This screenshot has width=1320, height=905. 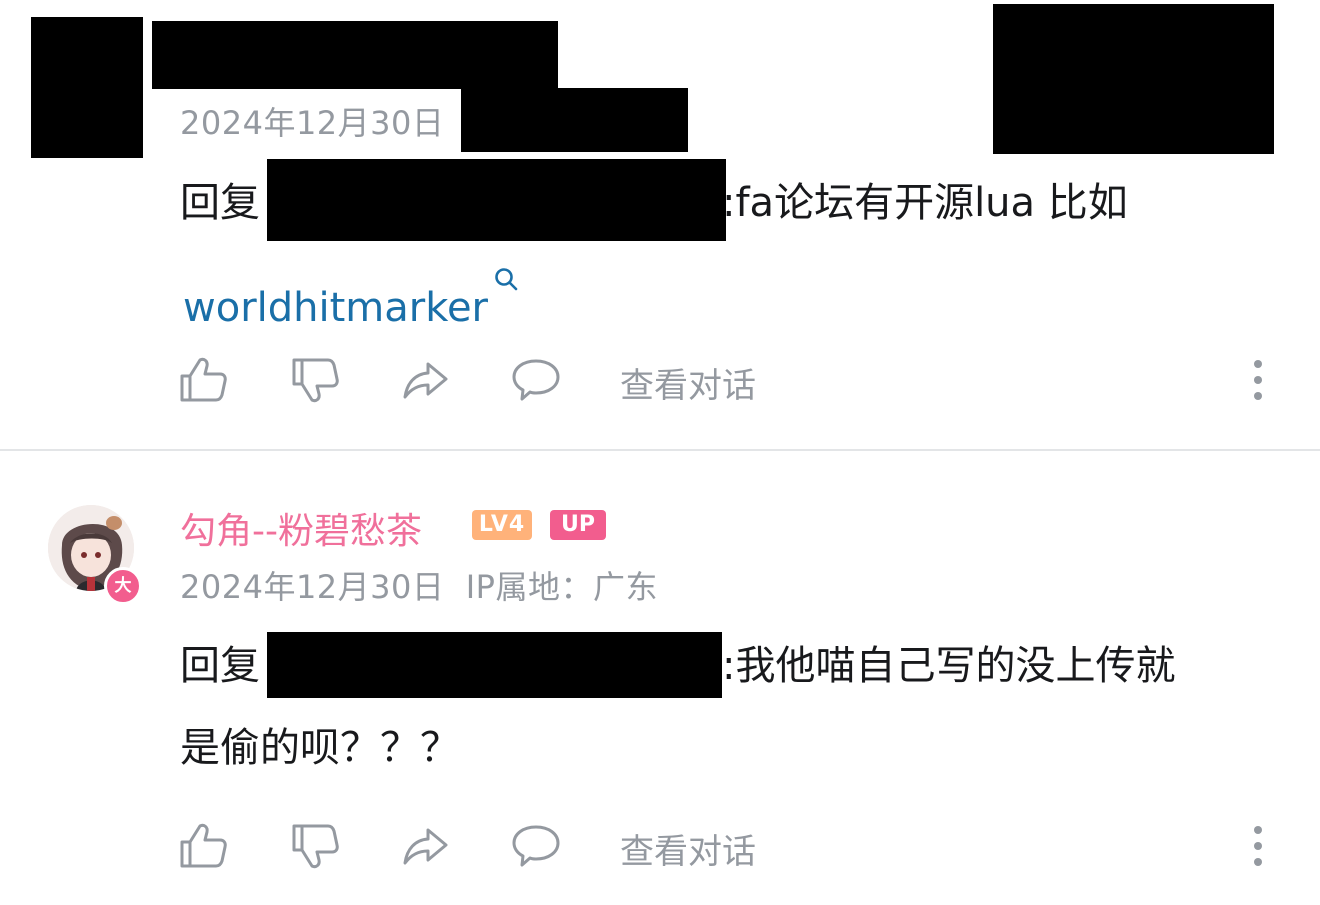 What do you see at coordinates (355, 55) in the screenshot?
I see `redacted-username` at bounding box center [355, 55].